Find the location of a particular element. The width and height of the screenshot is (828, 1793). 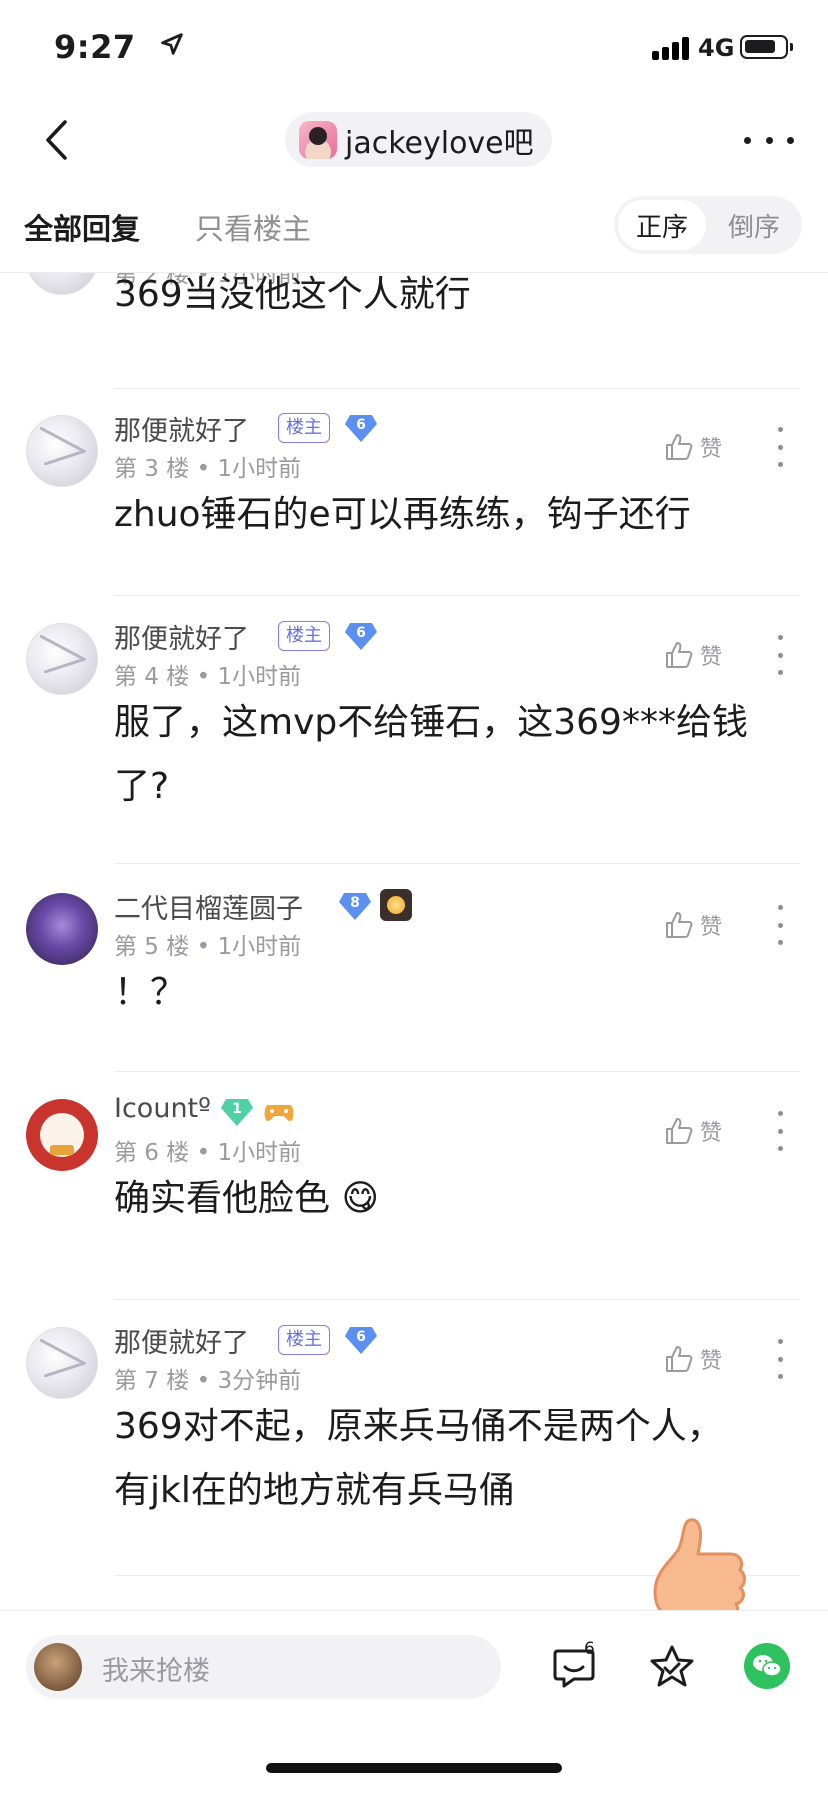

back-button is located at coordinates (56, 140).